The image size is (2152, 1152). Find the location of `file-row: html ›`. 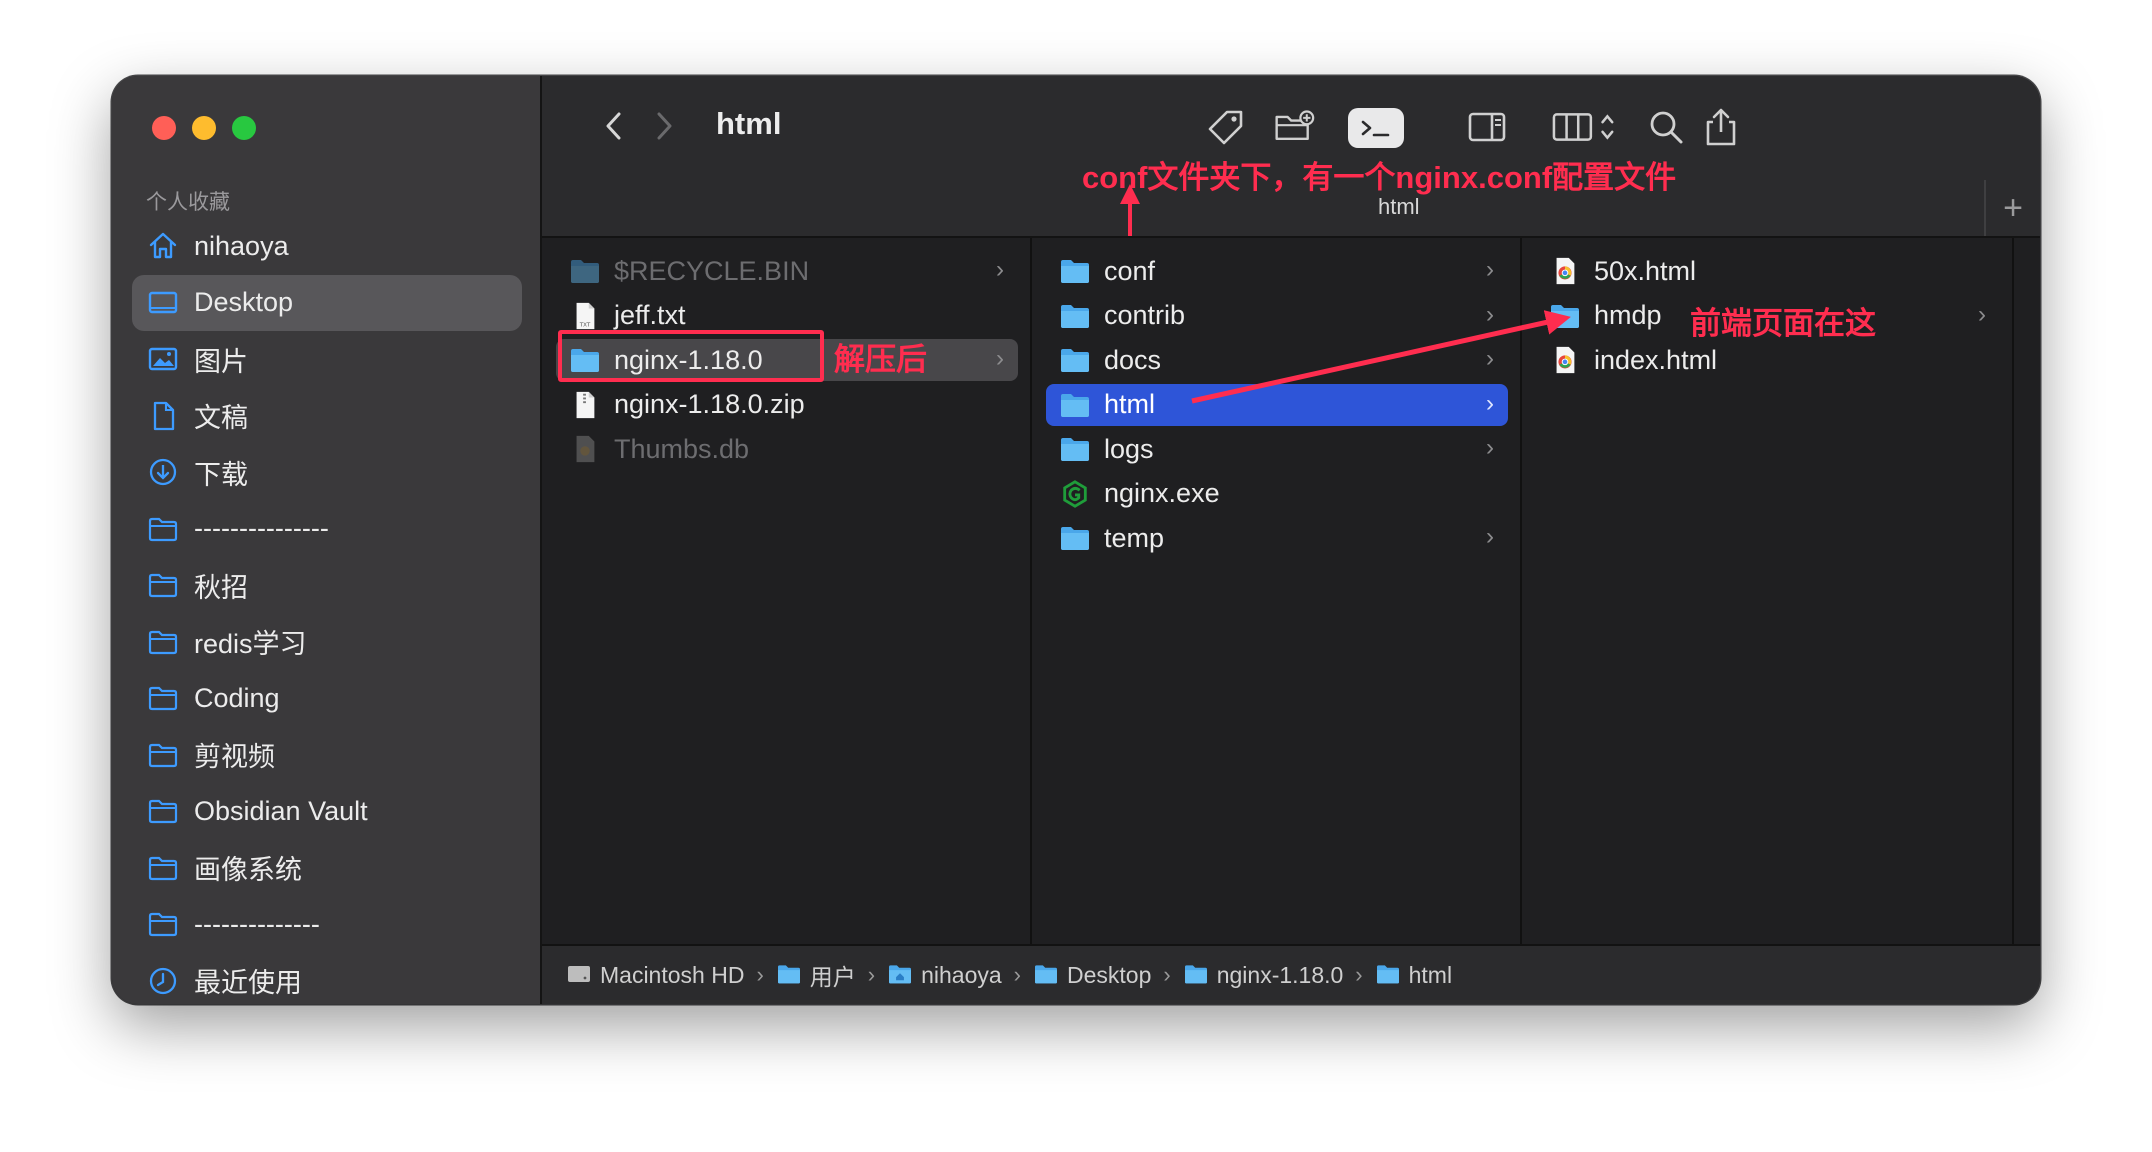

file-row: html › is located at coordinates (1277, 404).